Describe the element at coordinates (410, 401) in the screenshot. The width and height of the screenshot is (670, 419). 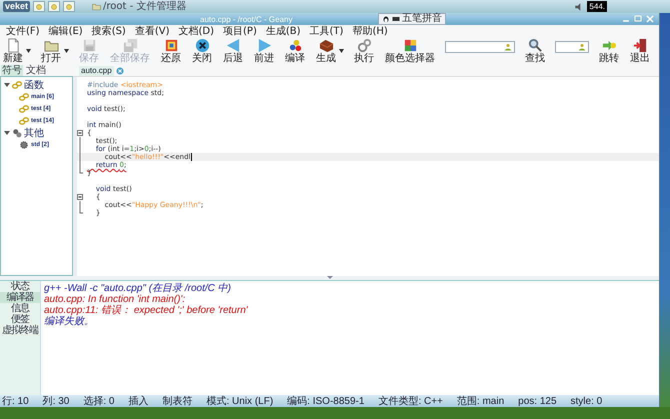
I see `status-item: 文件类型: C++` at that location.